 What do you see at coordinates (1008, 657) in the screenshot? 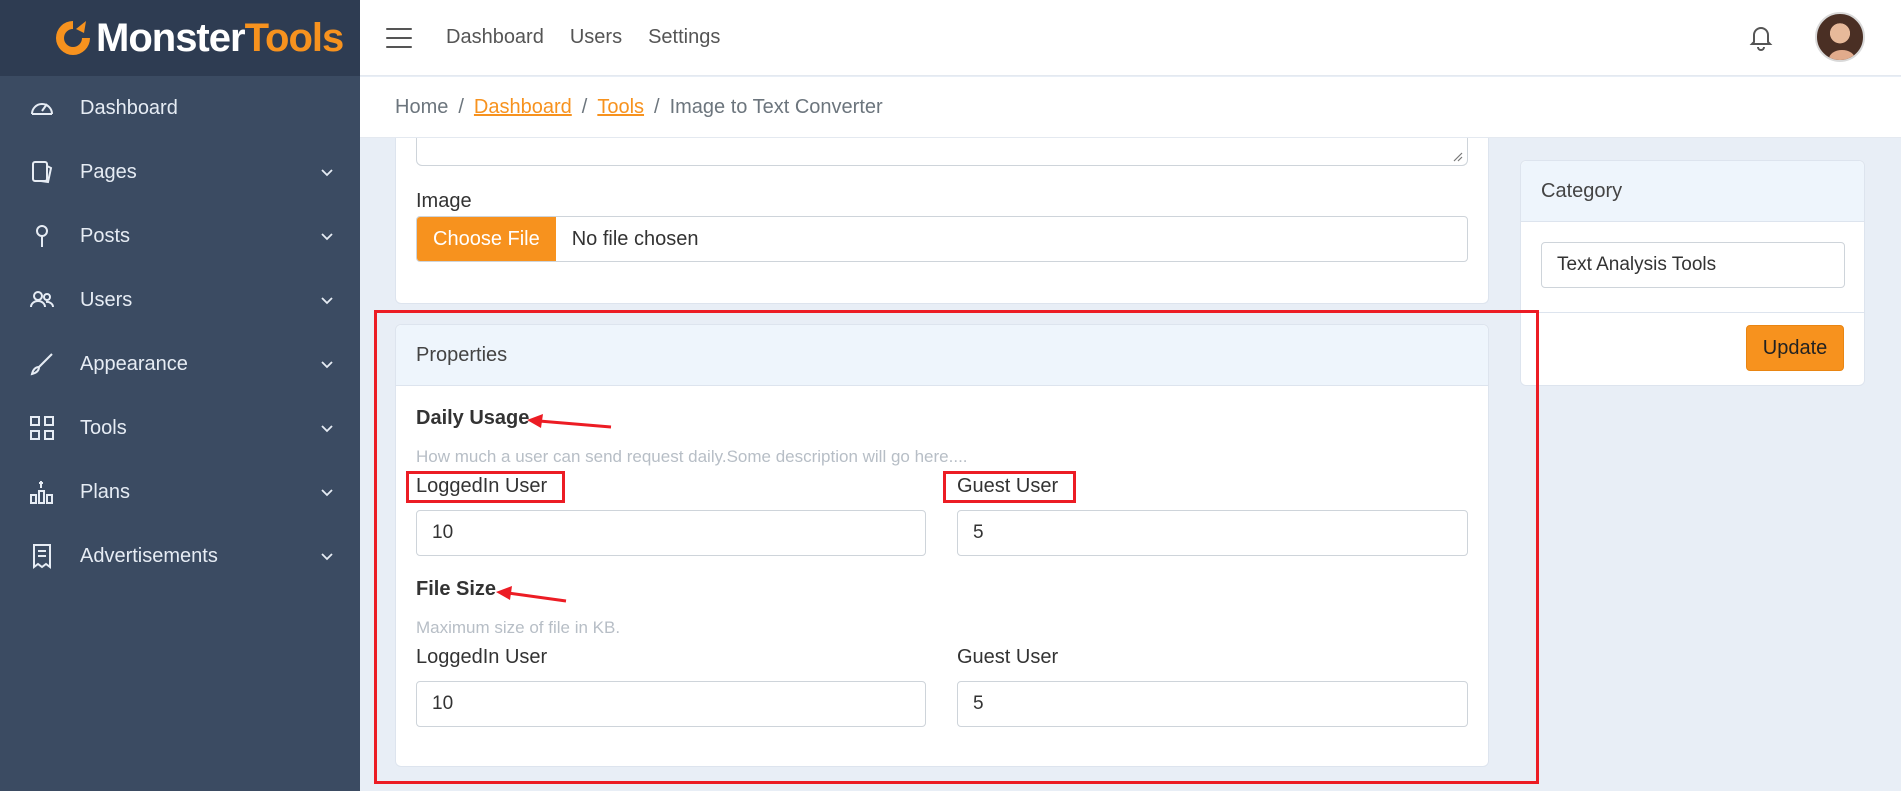
I see `file-guest-label: Guest User` at bounding box center [1008, 657].